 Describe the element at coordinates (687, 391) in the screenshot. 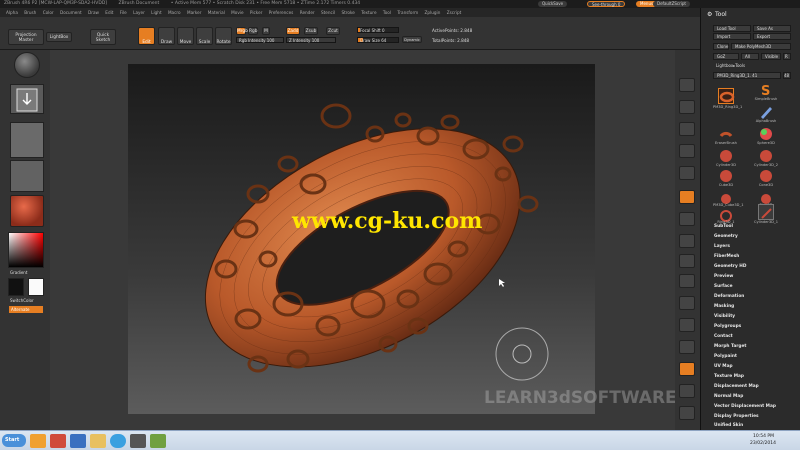

I see `transp-button` at that location.